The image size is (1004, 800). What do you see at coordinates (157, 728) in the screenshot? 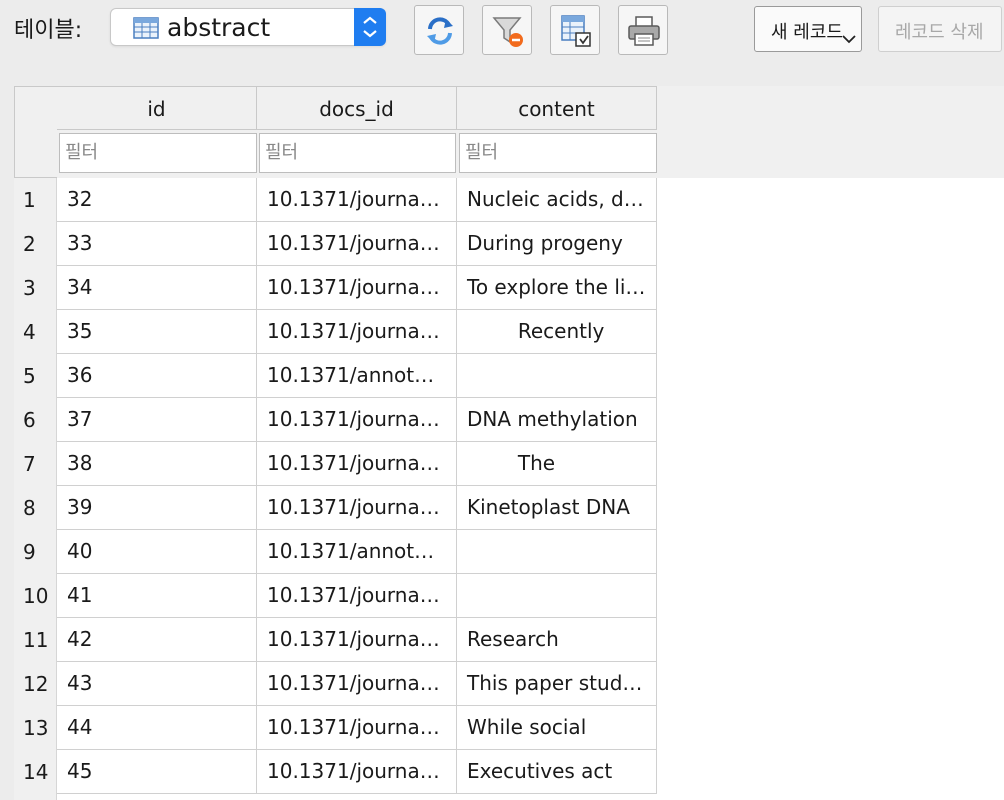
I see `cell-id: 44` at bounding box center [157, 728].